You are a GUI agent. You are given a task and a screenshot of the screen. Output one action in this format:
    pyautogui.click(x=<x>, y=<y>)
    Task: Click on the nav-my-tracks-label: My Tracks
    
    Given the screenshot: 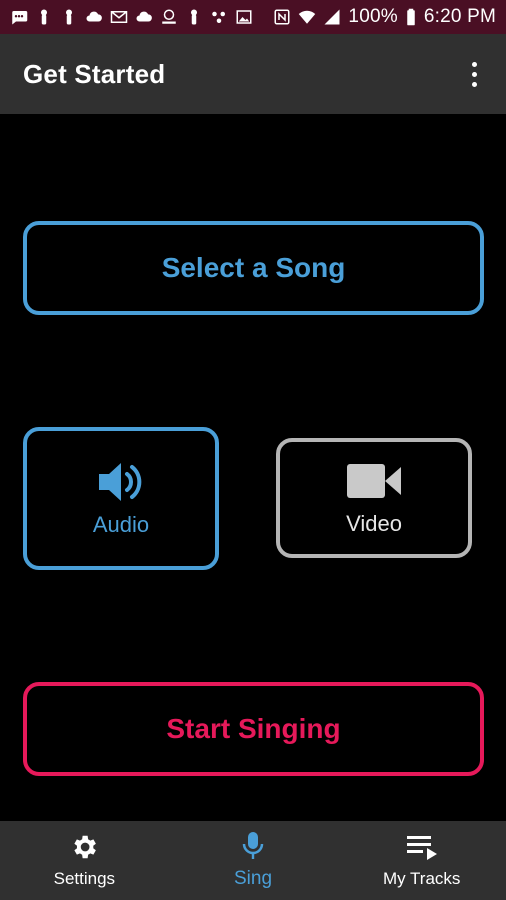 What is the action you would take?
    pyautogui.click(x=421, y=878)
    